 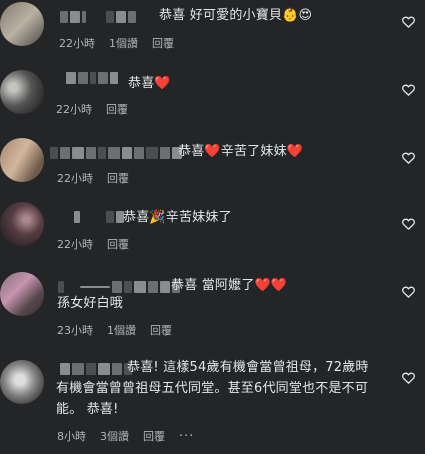 I want to click on comment-meta: 8小時 3個讚 回覆 ···, so click(x=125, y=436).